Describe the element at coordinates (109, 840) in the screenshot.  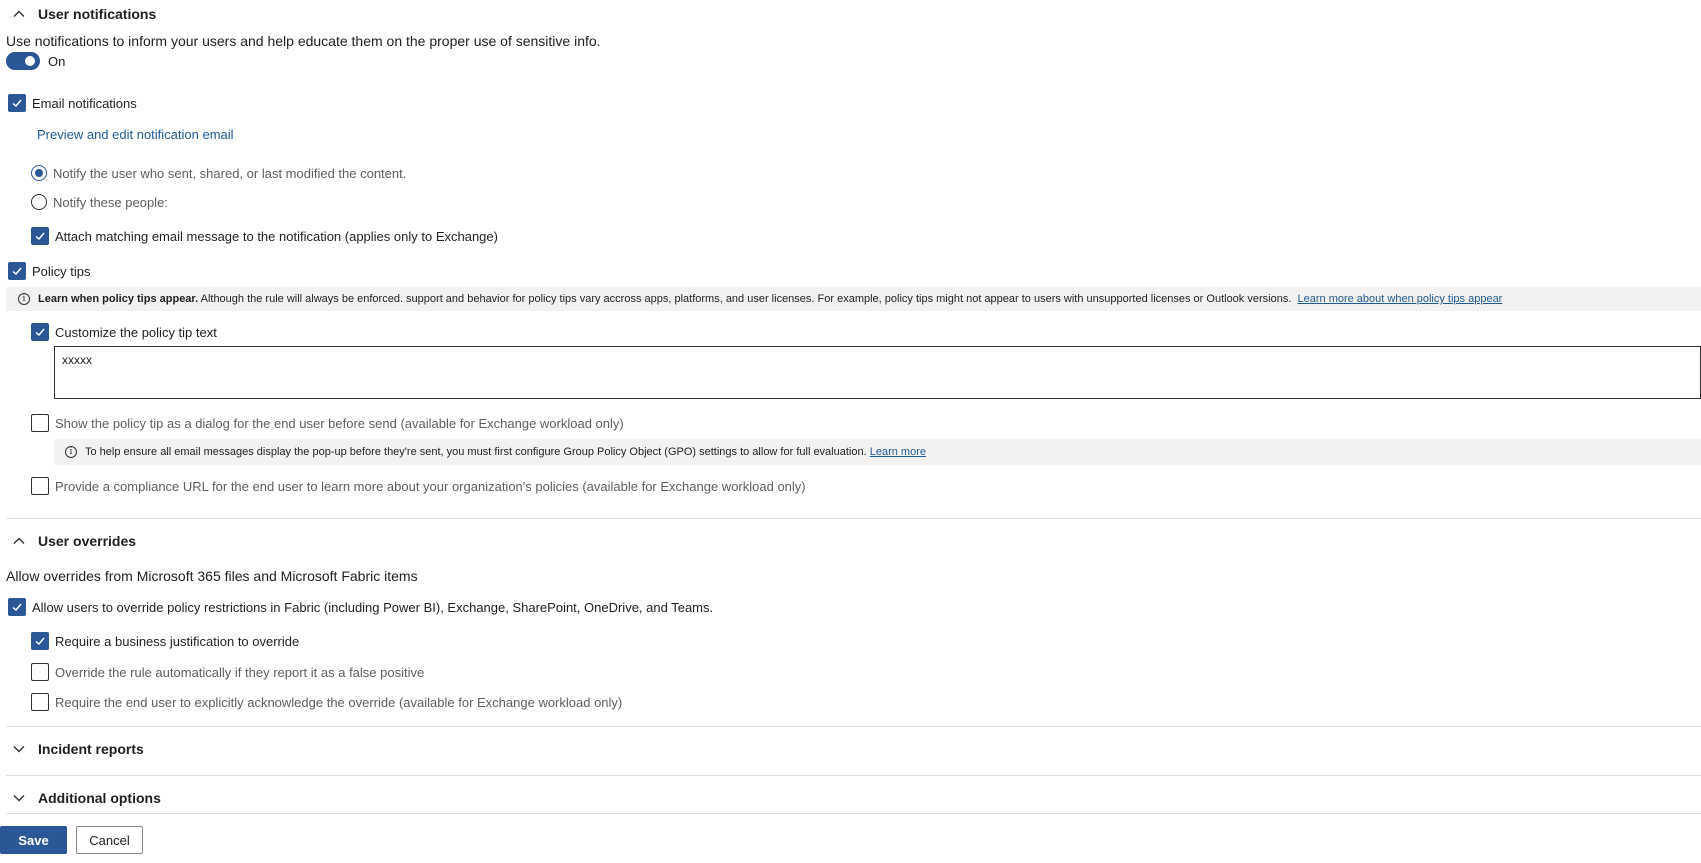
I see `cancel-button: Cancel` at that location.